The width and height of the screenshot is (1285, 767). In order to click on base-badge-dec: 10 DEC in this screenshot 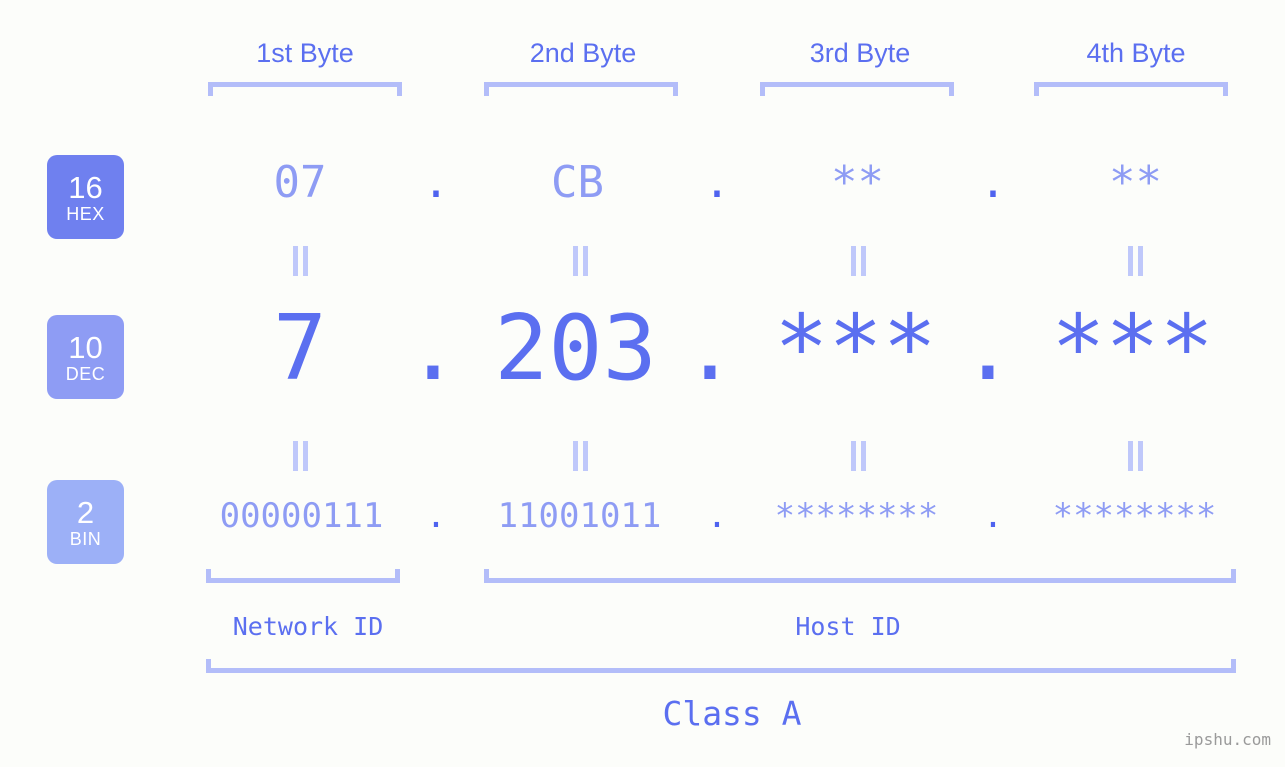, I will do `click(85, 357)`.